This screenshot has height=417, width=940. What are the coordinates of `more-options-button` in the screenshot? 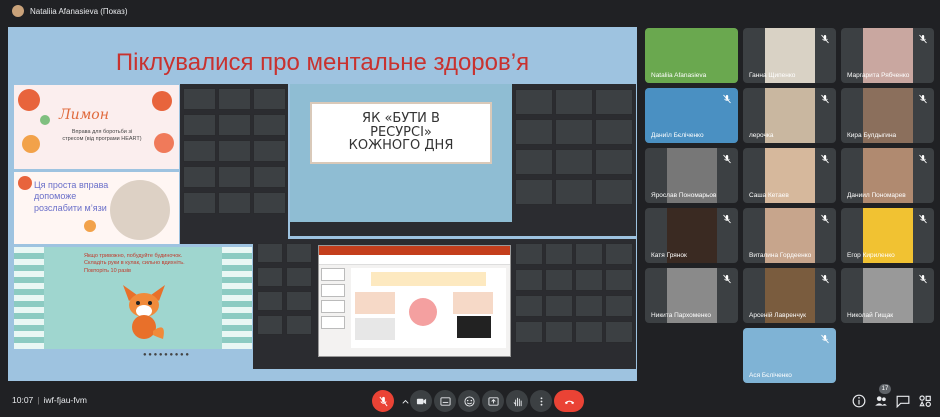 It's located at (541, 401).